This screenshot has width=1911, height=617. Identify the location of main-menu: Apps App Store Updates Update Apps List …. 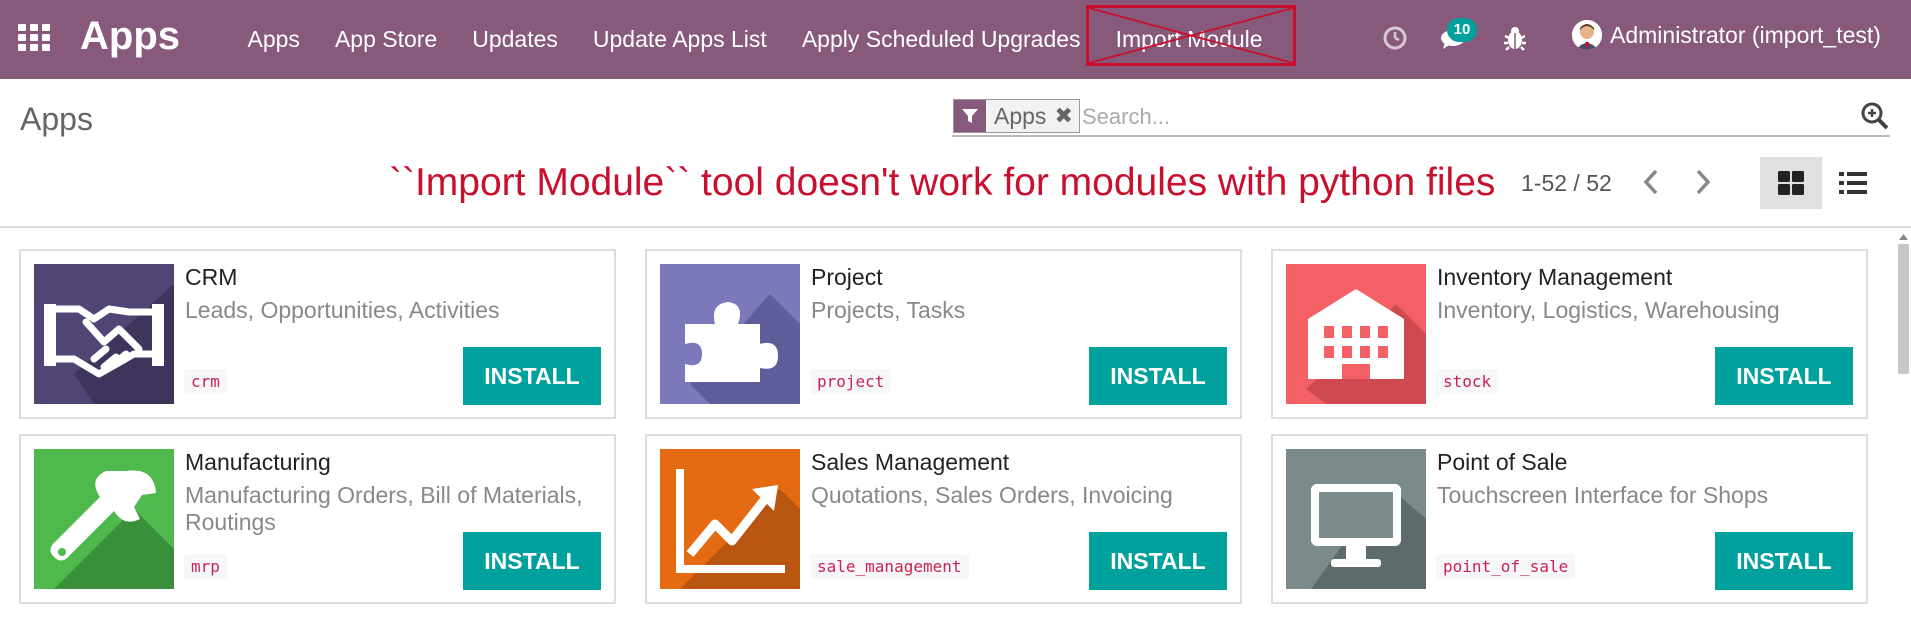
(755, 39).